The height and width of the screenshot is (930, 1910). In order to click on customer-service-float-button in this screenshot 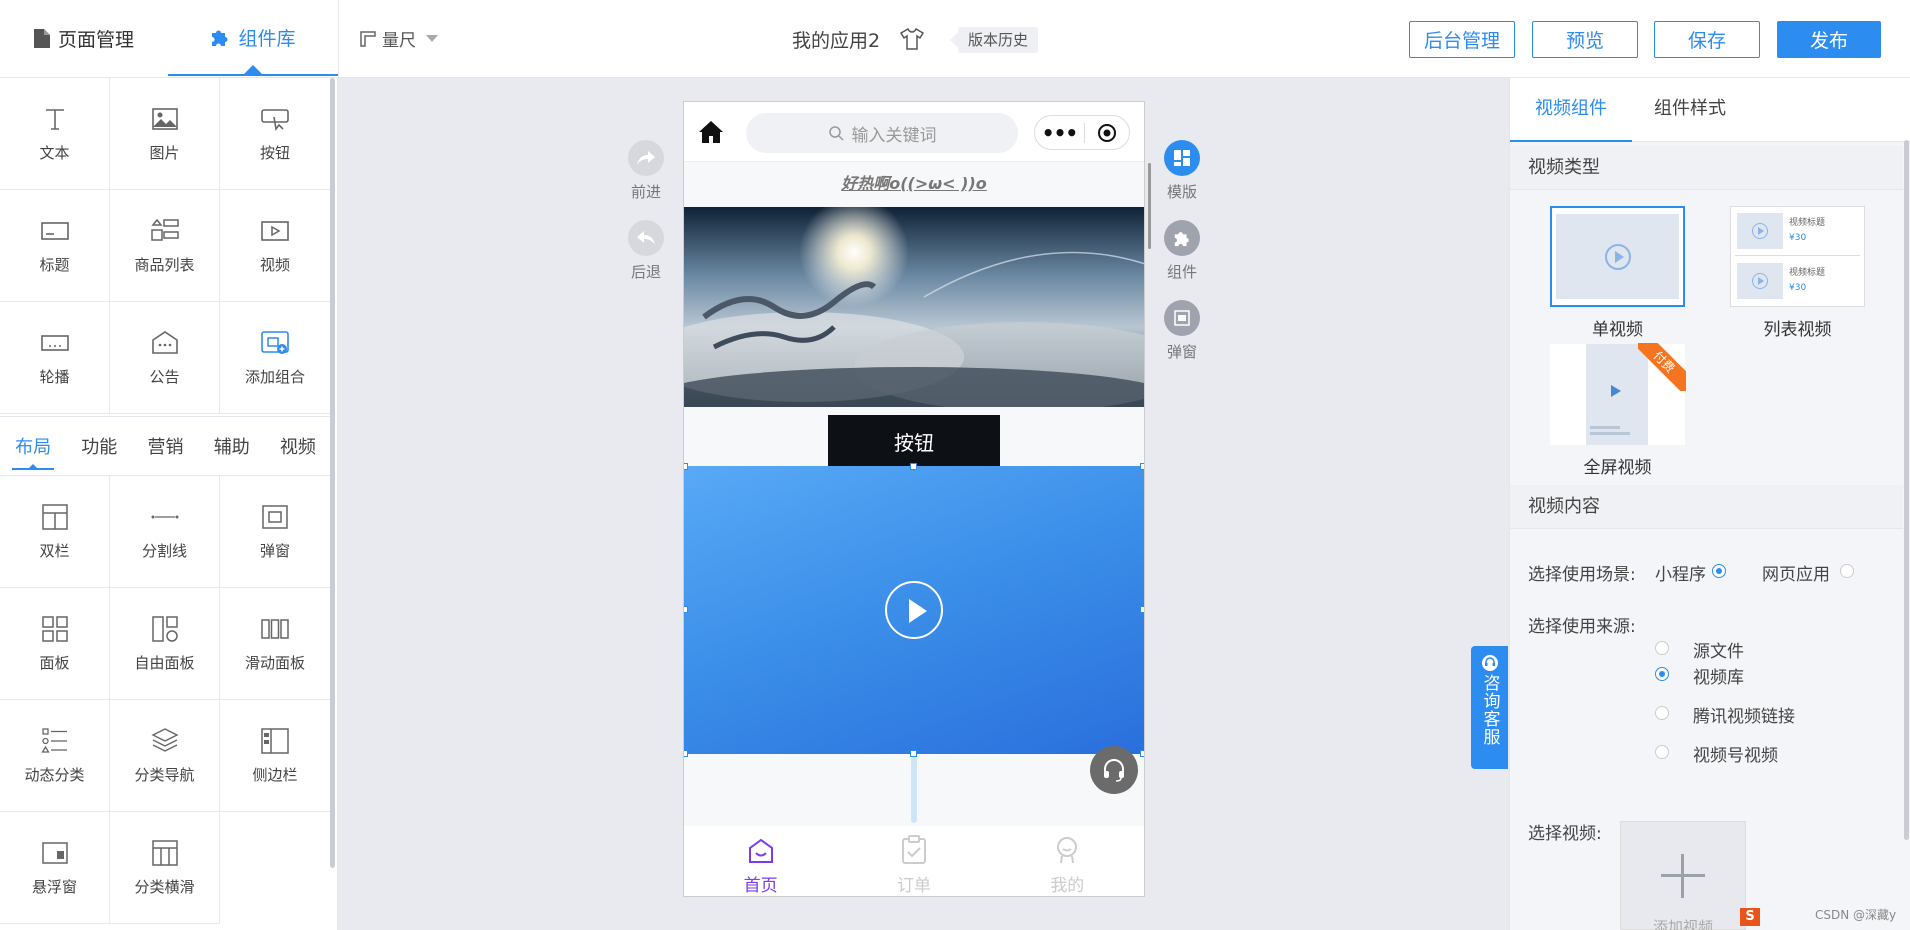, I will do `click(1114, 770)`.